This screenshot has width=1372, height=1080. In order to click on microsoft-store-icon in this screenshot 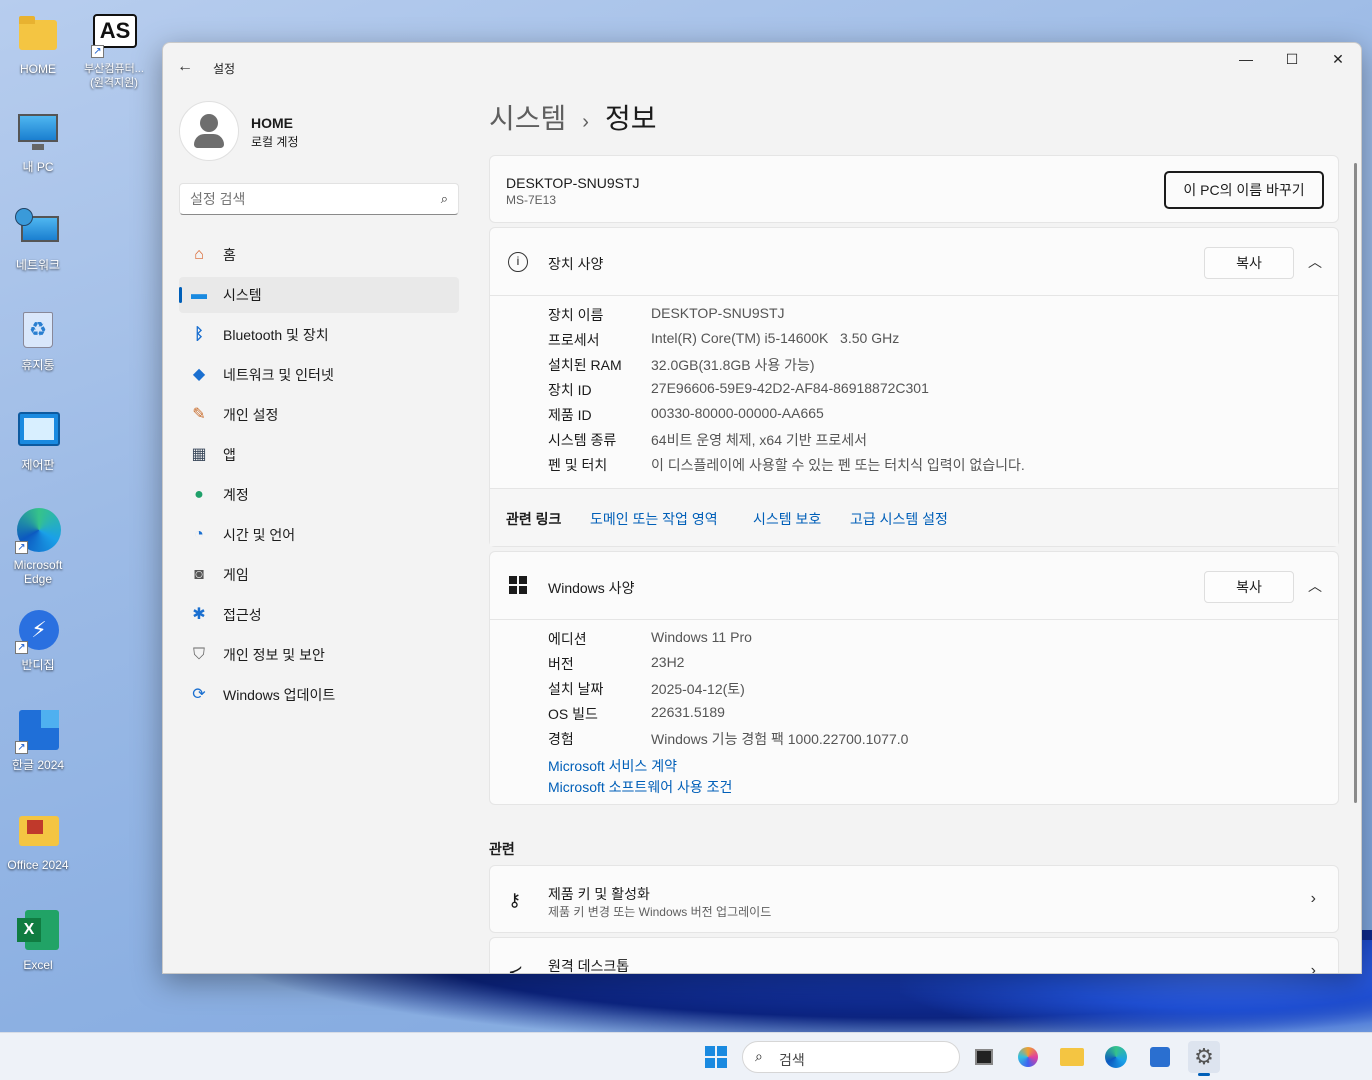, I will do `click(1160, 1057)`.